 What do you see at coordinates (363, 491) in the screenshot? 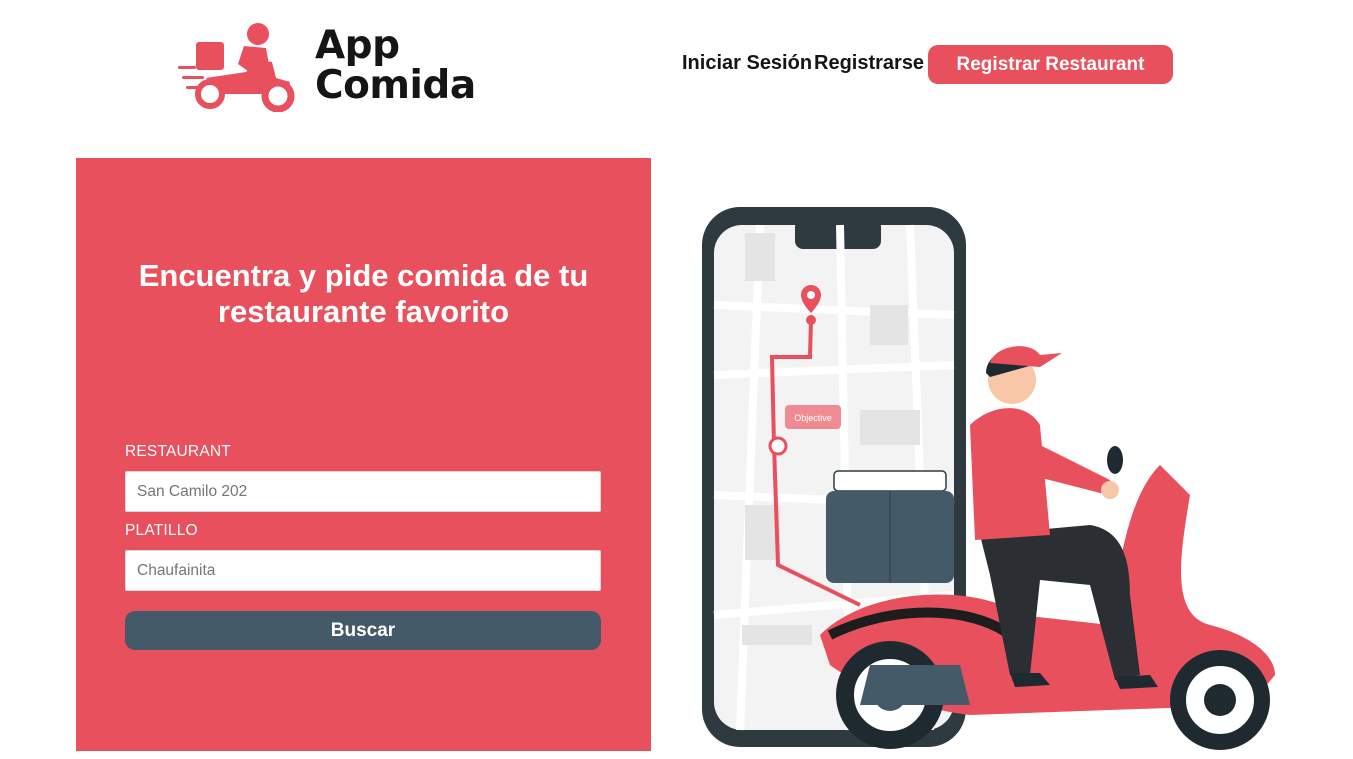
I see `restaurant-input` at bounding box center [363, 491].